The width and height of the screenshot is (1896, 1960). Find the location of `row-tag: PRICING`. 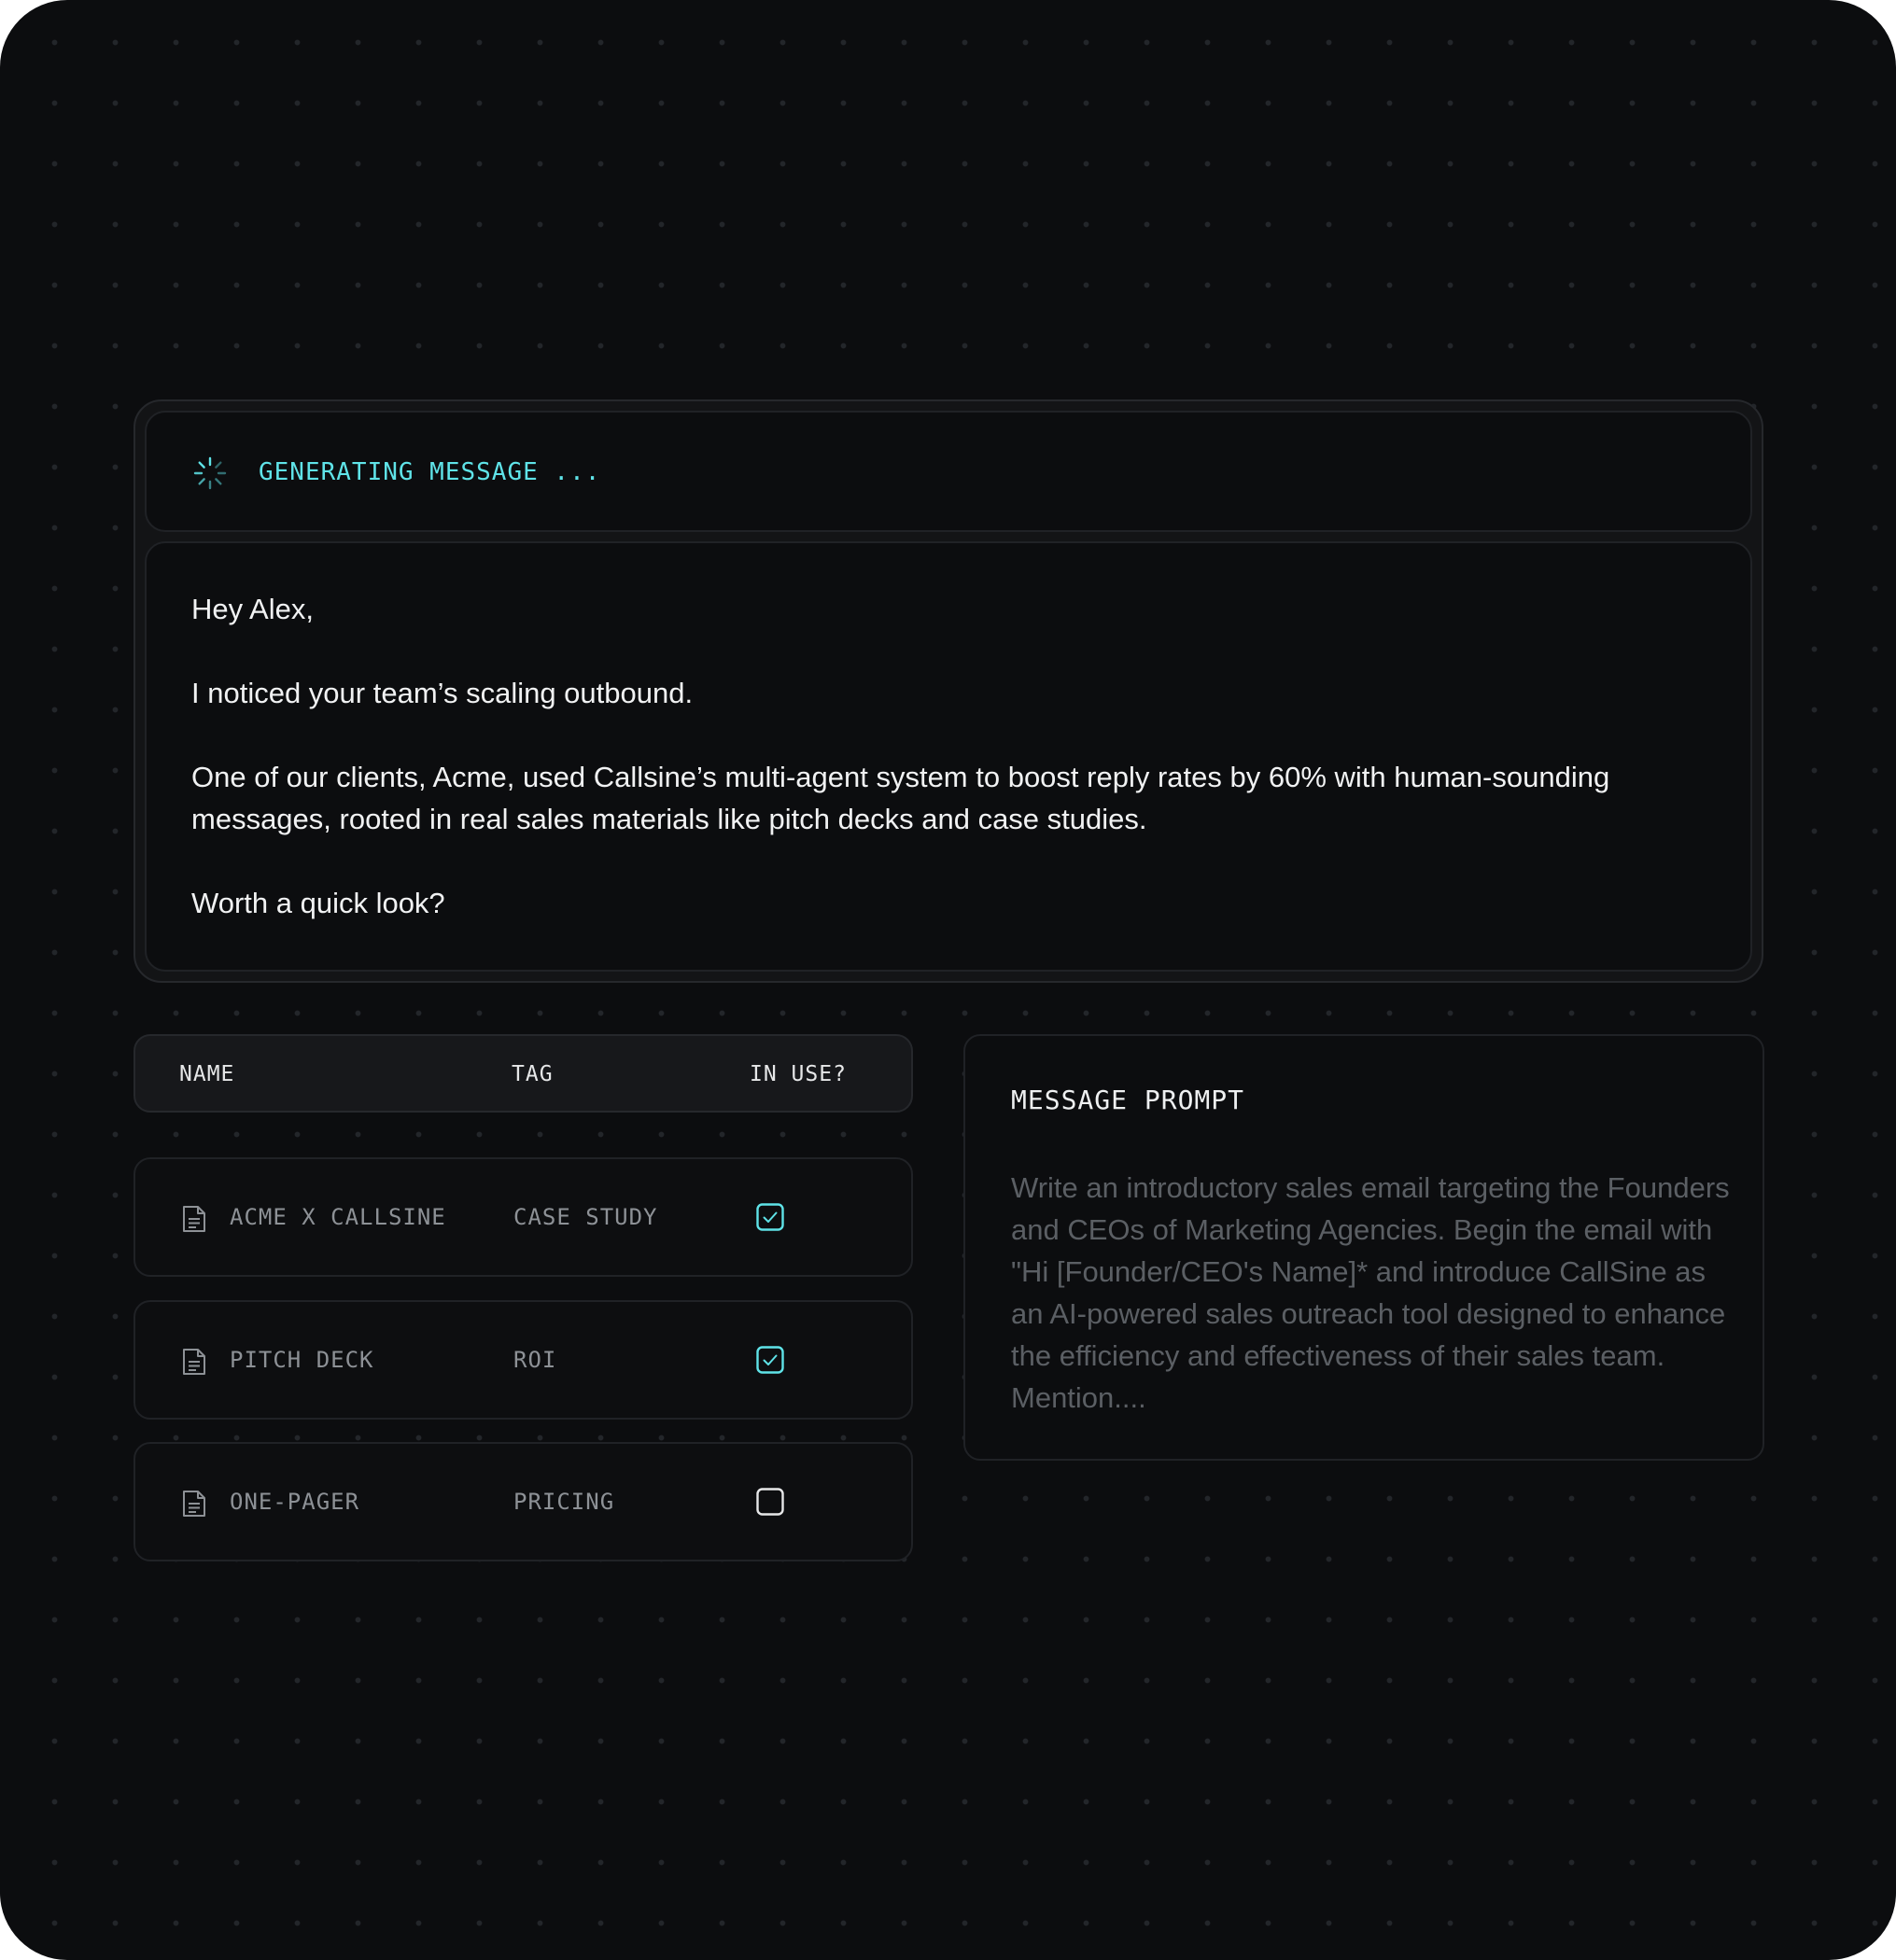

row-tag: PRICING is located at coordinates (564, 1502).